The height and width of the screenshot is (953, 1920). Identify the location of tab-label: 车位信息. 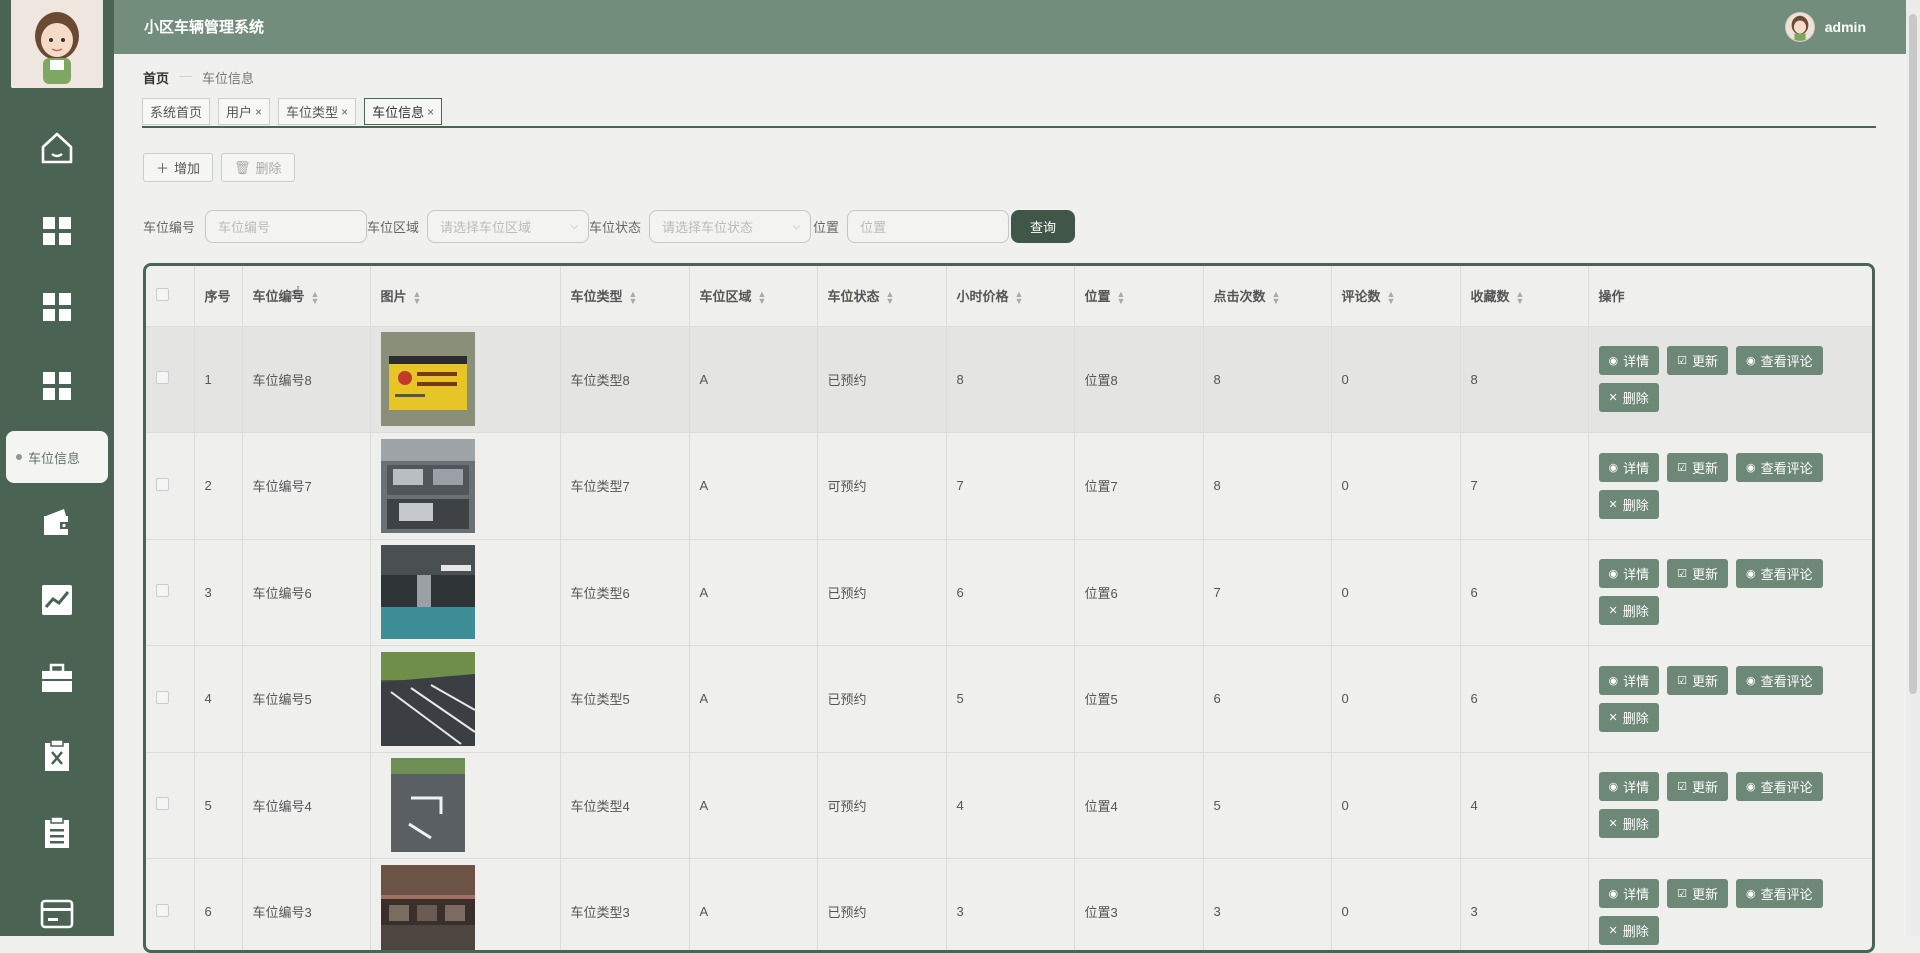
(398, 111).